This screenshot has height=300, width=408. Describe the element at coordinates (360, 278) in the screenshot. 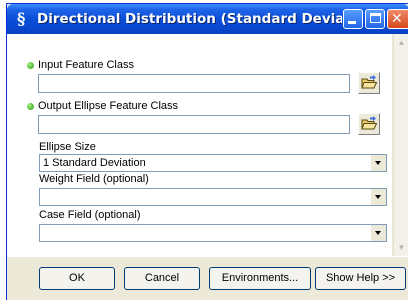

I see `show-help-button: Show Help >>` at that location.